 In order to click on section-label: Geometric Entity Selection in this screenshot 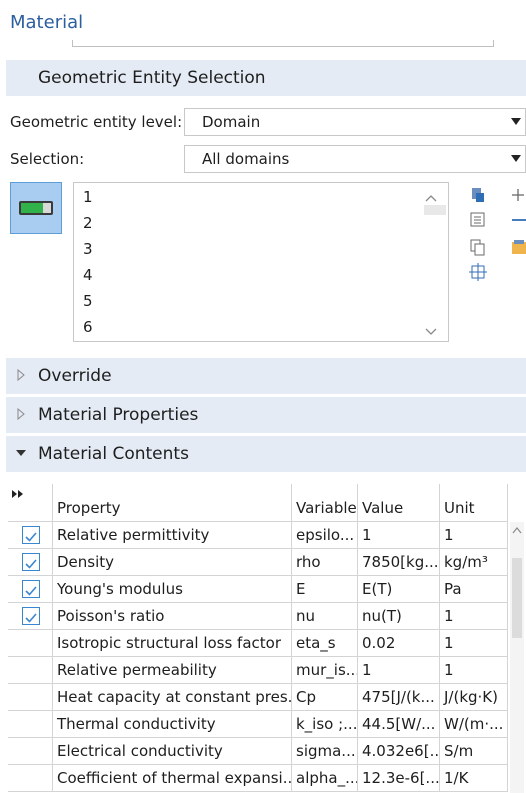, I will do `click(152, 78)`.